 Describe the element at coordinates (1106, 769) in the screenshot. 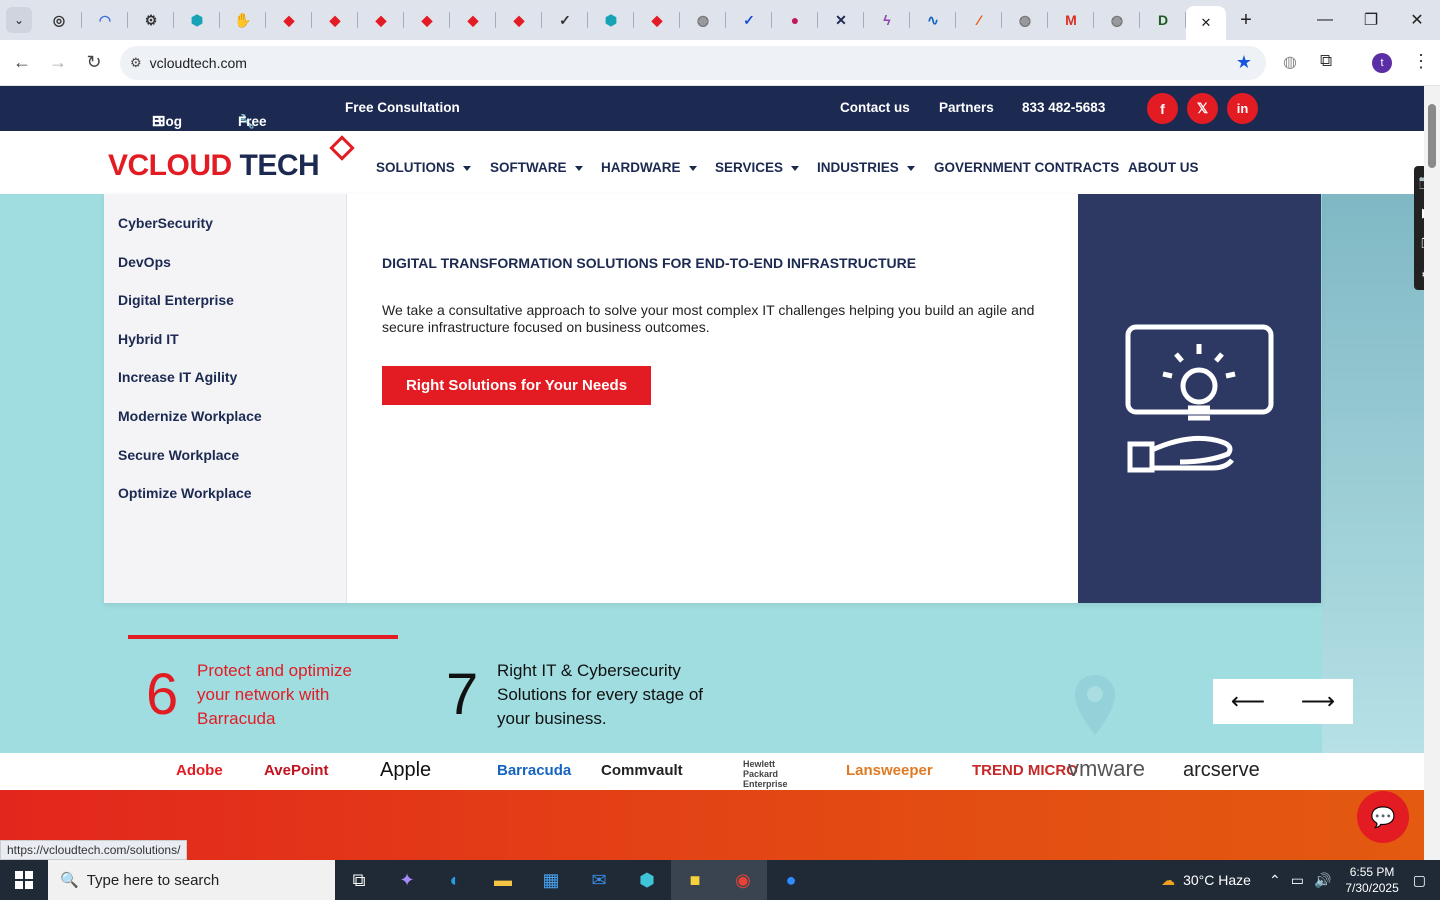

I see `brand-logo: vmware` at that location.